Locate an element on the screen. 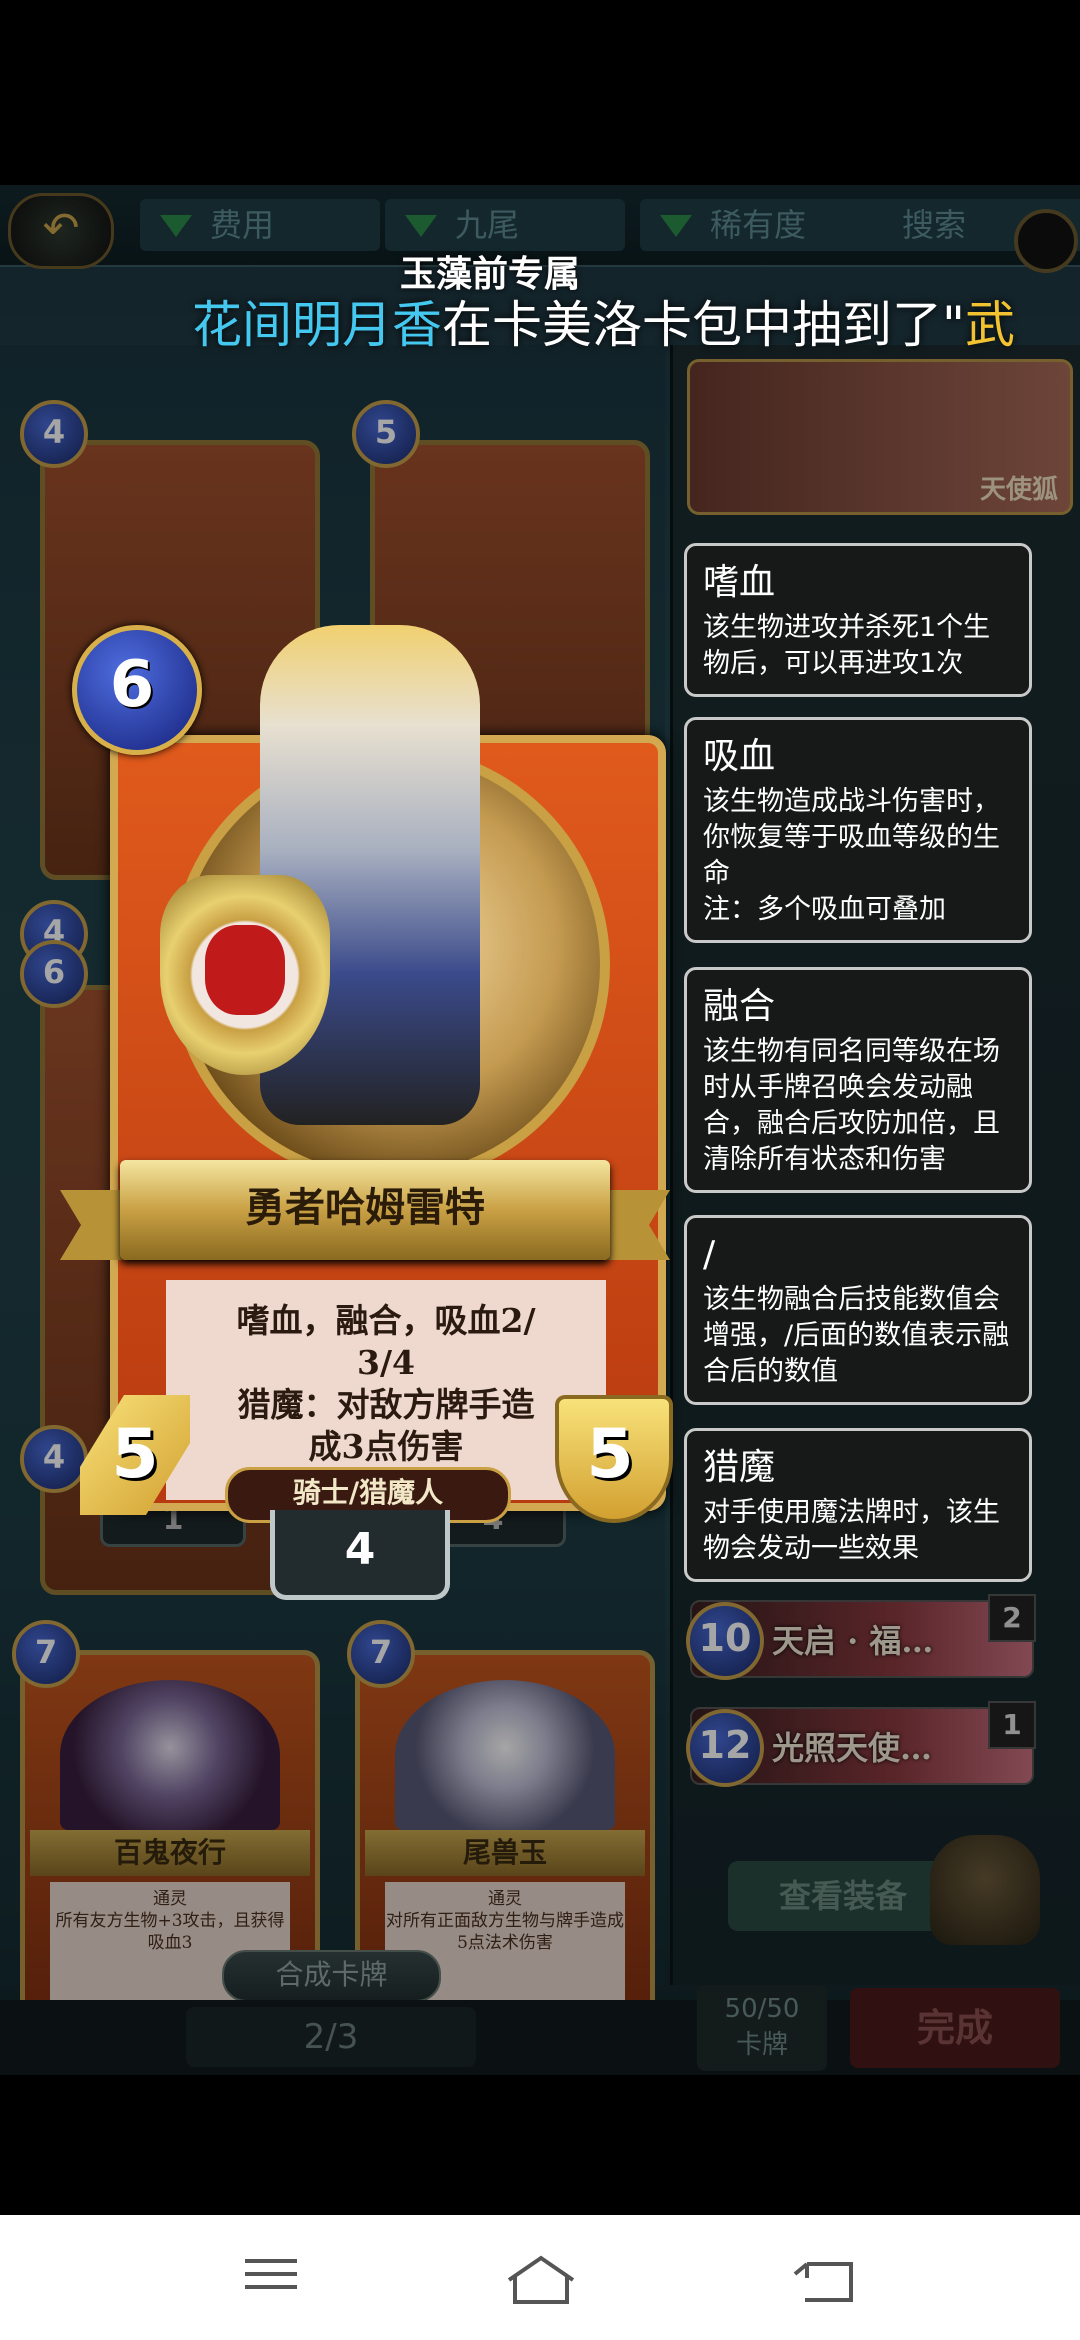  keyword-tooltip: 猎魔 对手使用魔法牌时，该生物会发动一些效果 is located at coordinates (858, 1505).